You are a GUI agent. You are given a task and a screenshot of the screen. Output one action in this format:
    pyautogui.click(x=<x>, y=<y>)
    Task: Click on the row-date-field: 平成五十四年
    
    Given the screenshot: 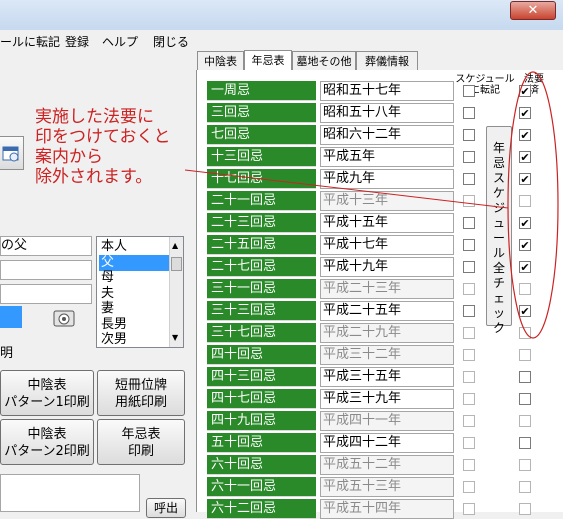 What is the action you would take?
    pyautogui.click(x=387, y=509)
    